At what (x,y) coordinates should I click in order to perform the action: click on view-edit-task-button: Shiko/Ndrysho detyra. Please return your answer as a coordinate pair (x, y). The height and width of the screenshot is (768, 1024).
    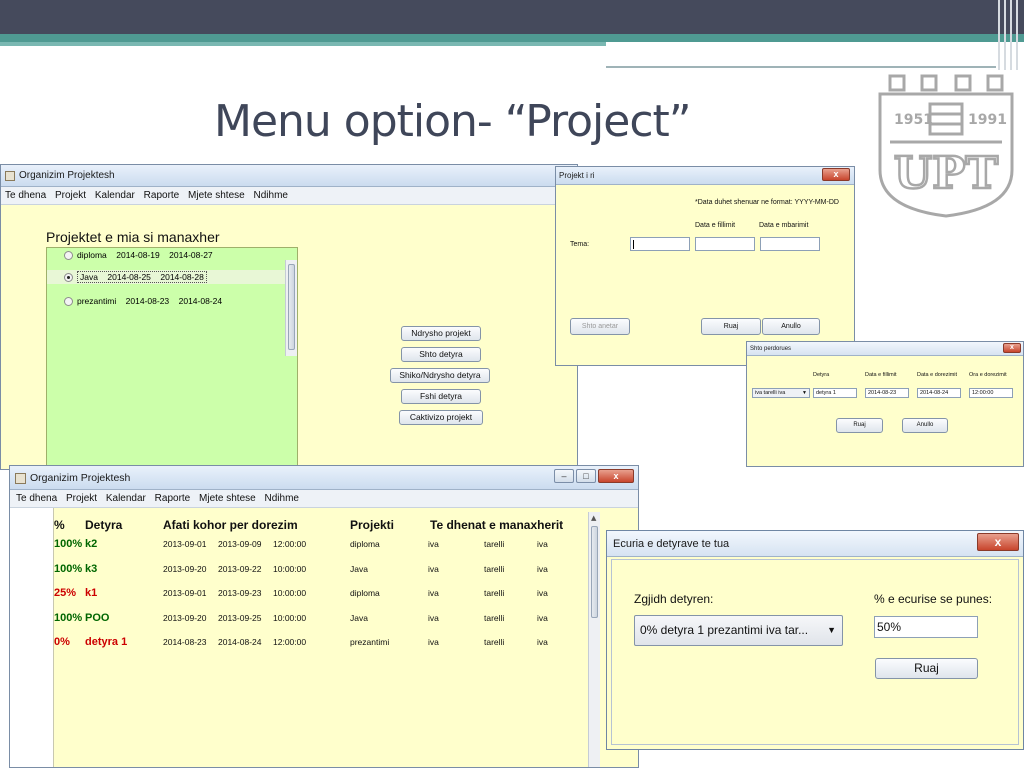
    Looking at the image, I should click on (440, 375).